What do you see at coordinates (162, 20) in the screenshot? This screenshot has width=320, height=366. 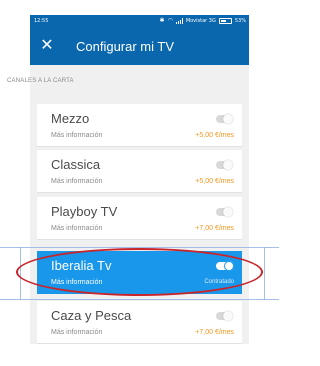 I see `bluetooth-icon: ✱` at bounding box center [162, 20].